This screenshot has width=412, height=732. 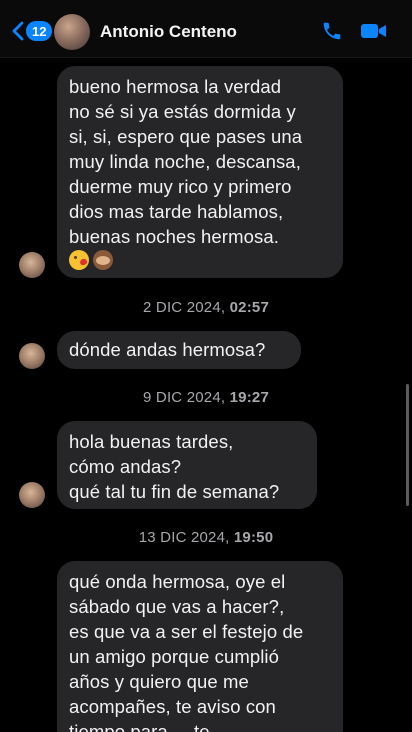 I want to click on timestamp-date: 9 DIC 2024,, so click(x=184, y=397).